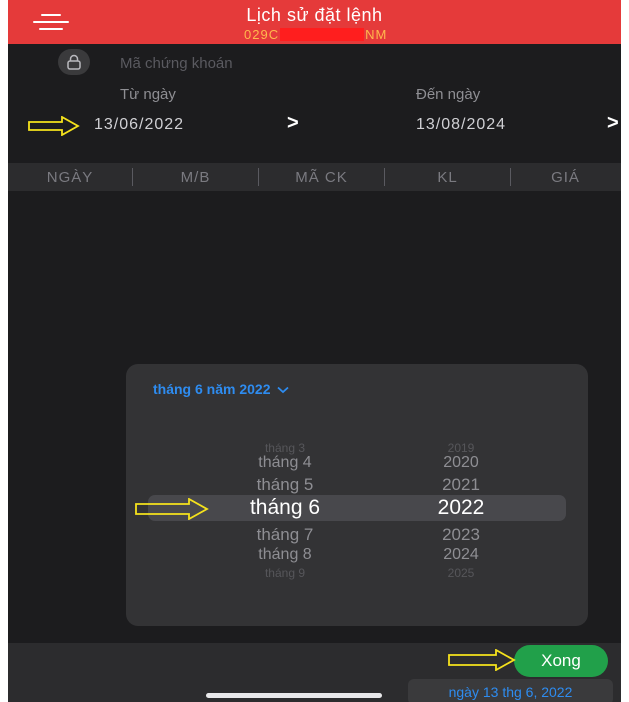 The width and height of the screenshot is (629, 702). I want to click on month-option: tháng 5, so click(285, 485).